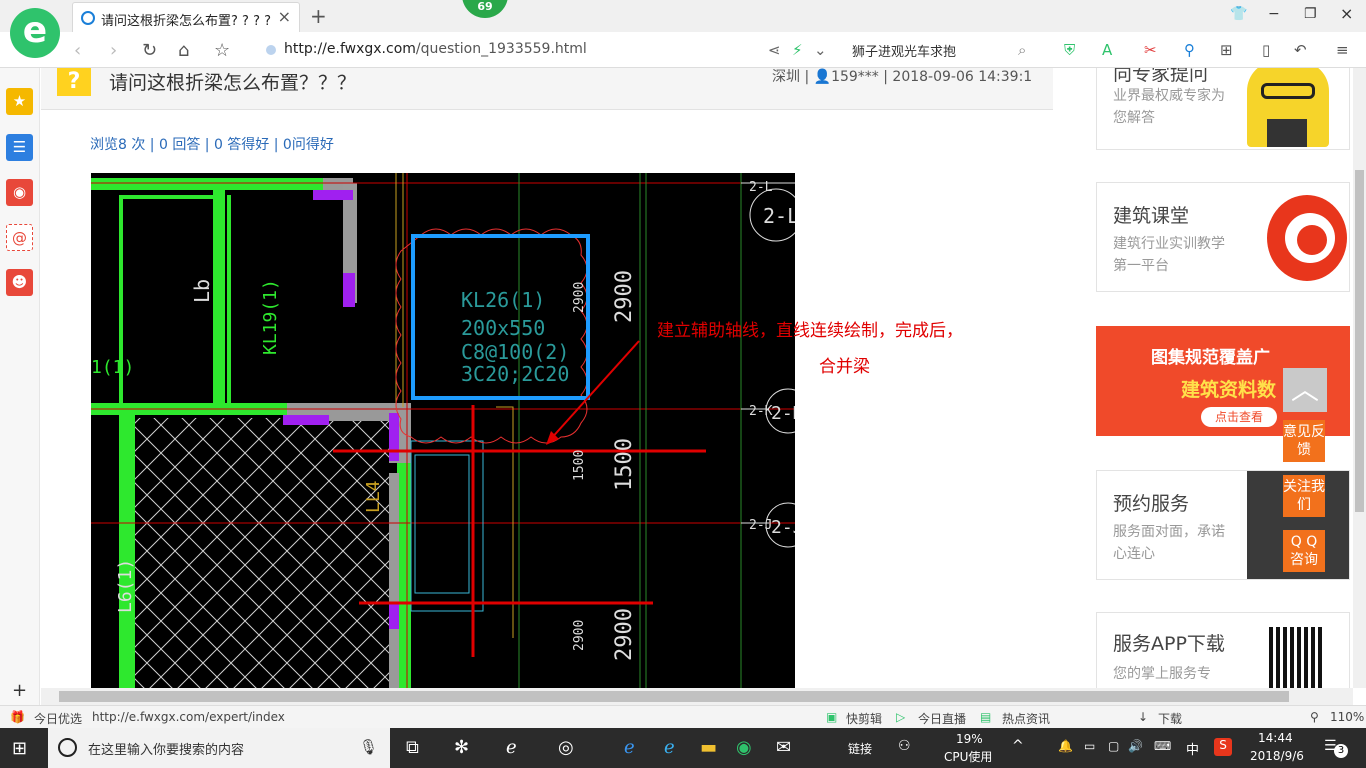 This screenshot has width=1366, height=768. Describe the element at coordinates (67, 747) in the screenshot. I see `cortana-icon` at that location.